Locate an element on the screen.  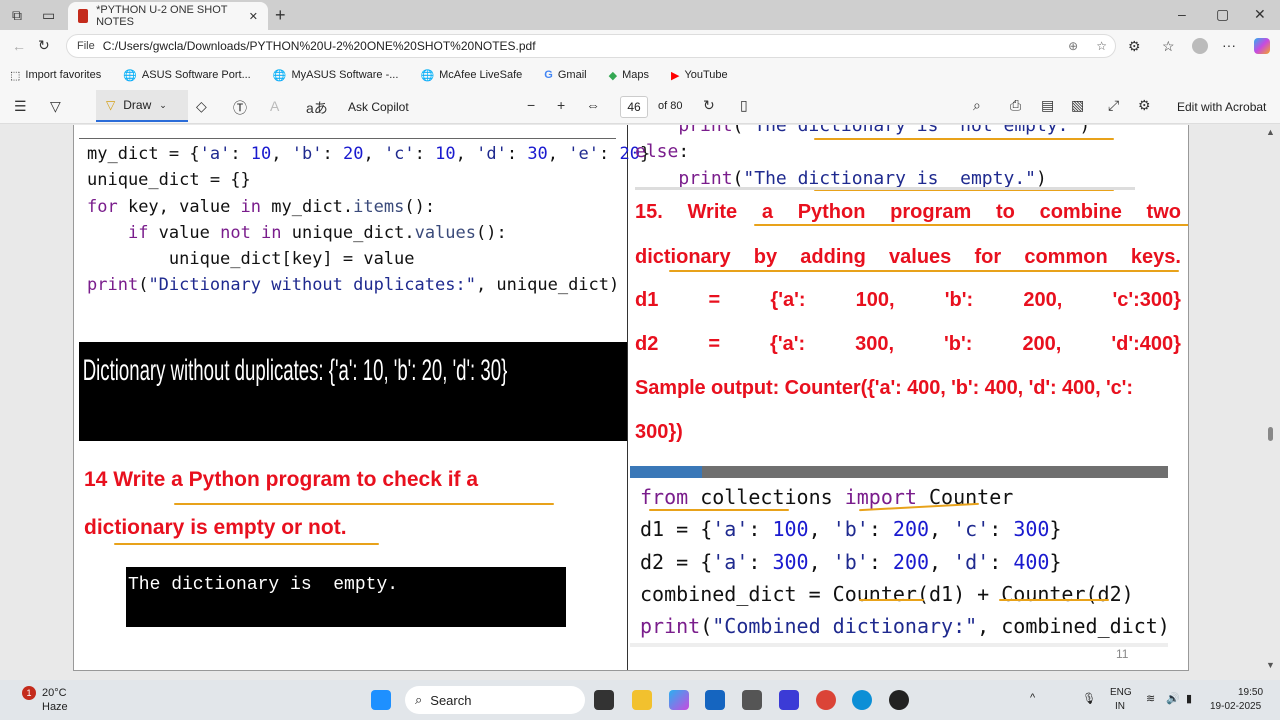
favorite-star-icon: ☆ is located at coordinates (1101, 46).